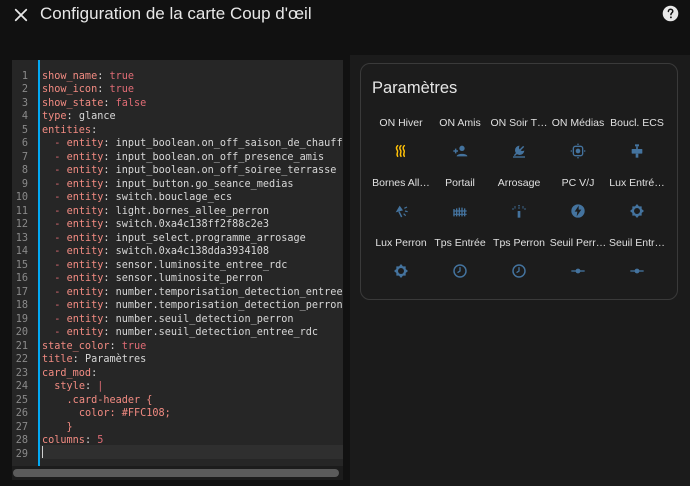  What do you see at coordinates (21, 251) in the screenshot?
I see `line-number: 14` at bounding box center [21, 251].